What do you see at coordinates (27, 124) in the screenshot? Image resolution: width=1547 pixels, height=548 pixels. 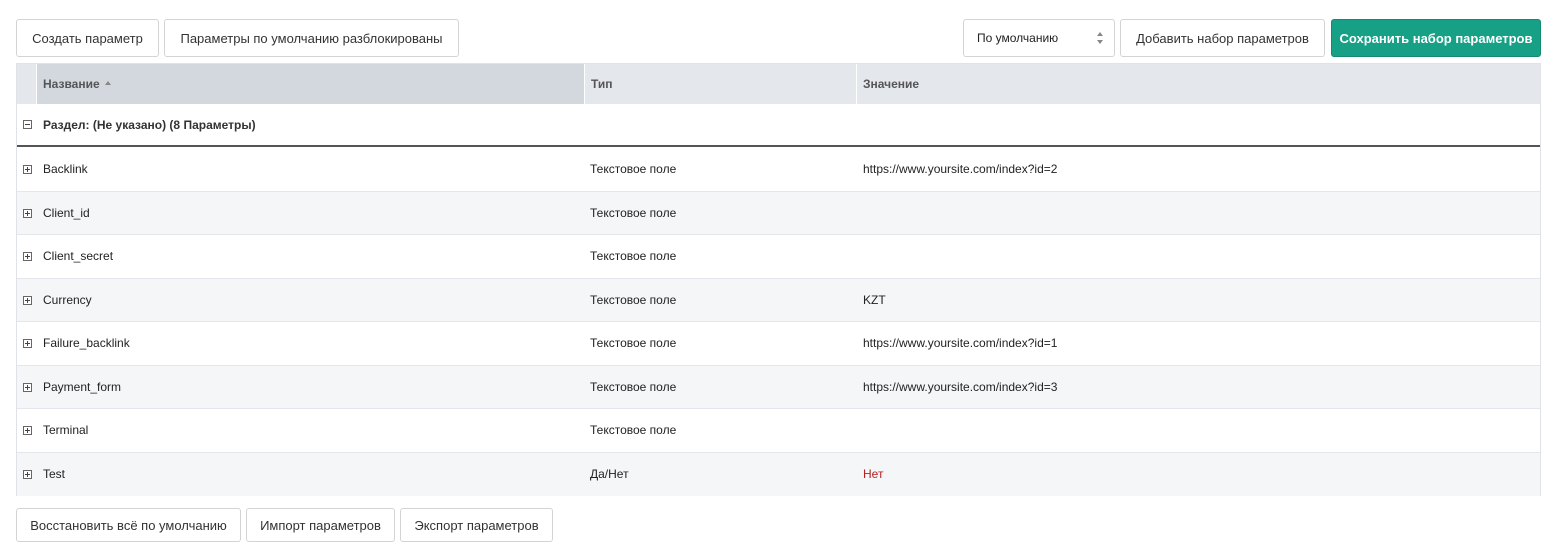 I see `collapse-icon` at bounding box center [27, 124].